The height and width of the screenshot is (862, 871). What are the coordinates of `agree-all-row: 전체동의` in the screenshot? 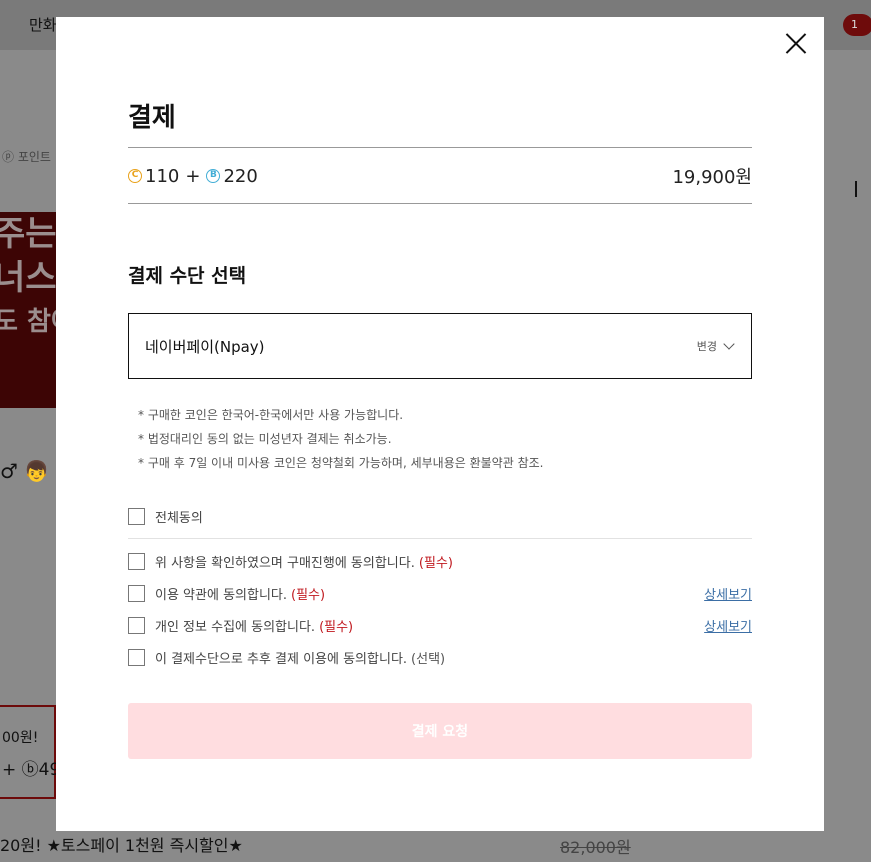 It's located at (440, 516).